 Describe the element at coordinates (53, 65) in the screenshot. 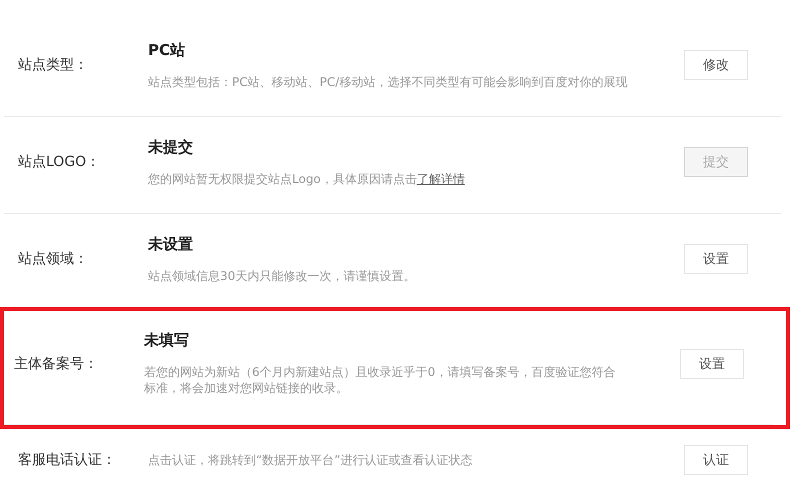

I see `setting-label: 站点类型：` at that location.